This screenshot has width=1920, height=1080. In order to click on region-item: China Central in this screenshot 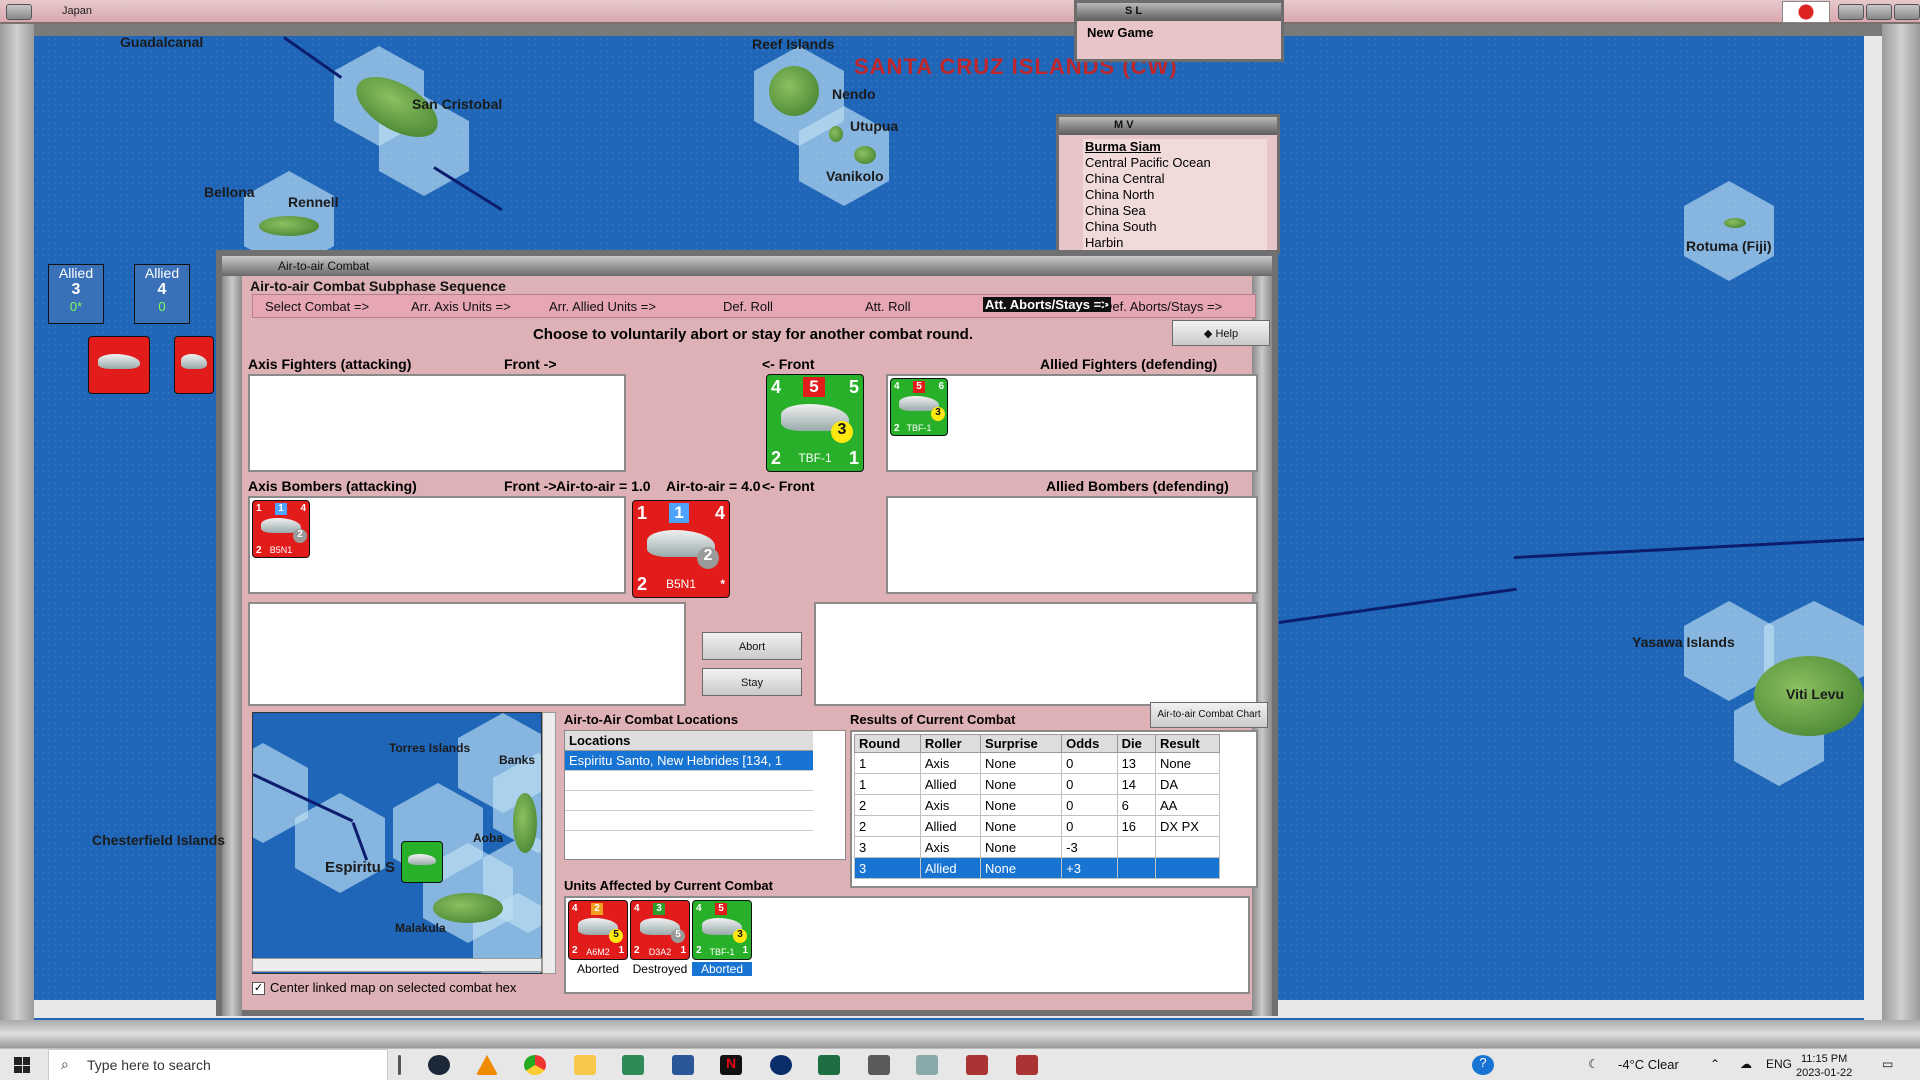, I will do `click(1176, 179)`.